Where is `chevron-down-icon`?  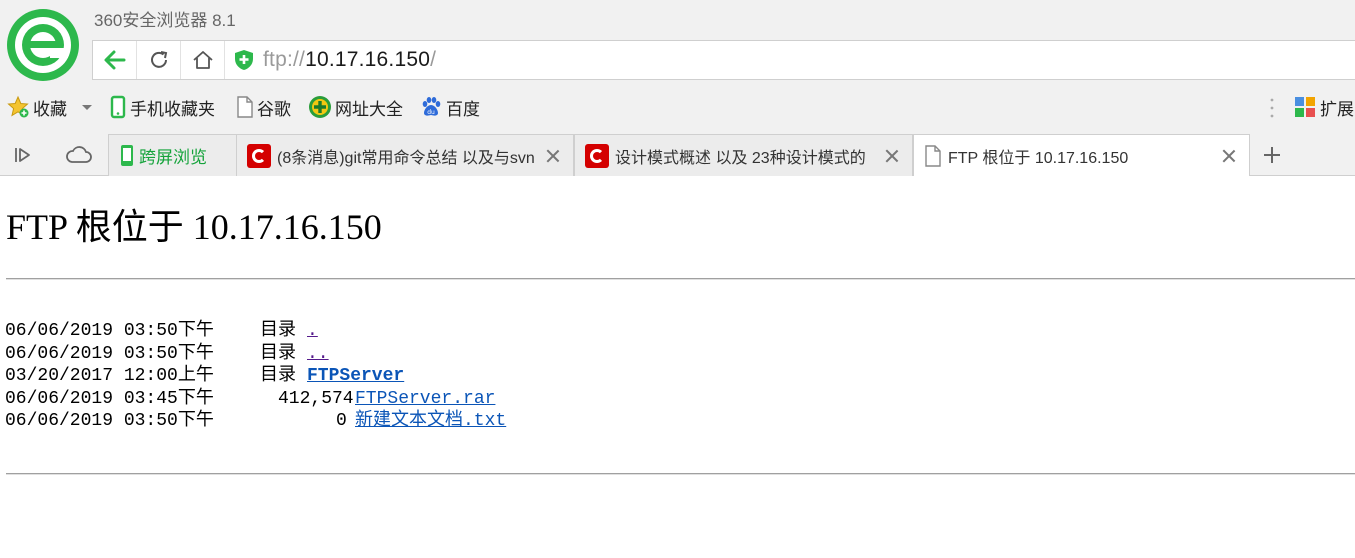
chevron-down-icon is located at coordinates (87, 107).